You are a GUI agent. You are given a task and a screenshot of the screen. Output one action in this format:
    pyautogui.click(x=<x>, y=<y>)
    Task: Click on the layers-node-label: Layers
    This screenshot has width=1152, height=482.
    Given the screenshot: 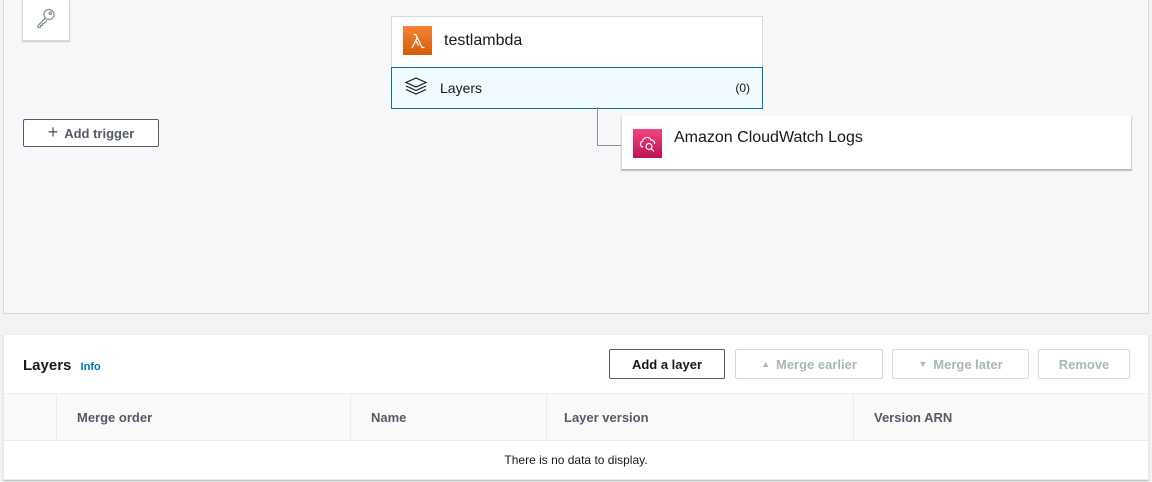 What is the action you would take?
    pyautogui.click(x=461, y=88)
    